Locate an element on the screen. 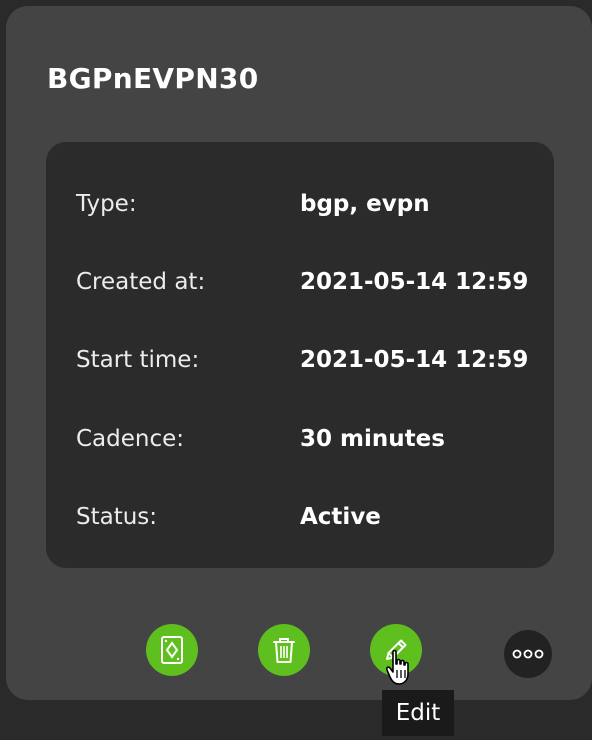 Image resolution: width=592 pixels, height=740 pixels. card-title: BGPnEVPN30 is located at coordinates (153, 78).